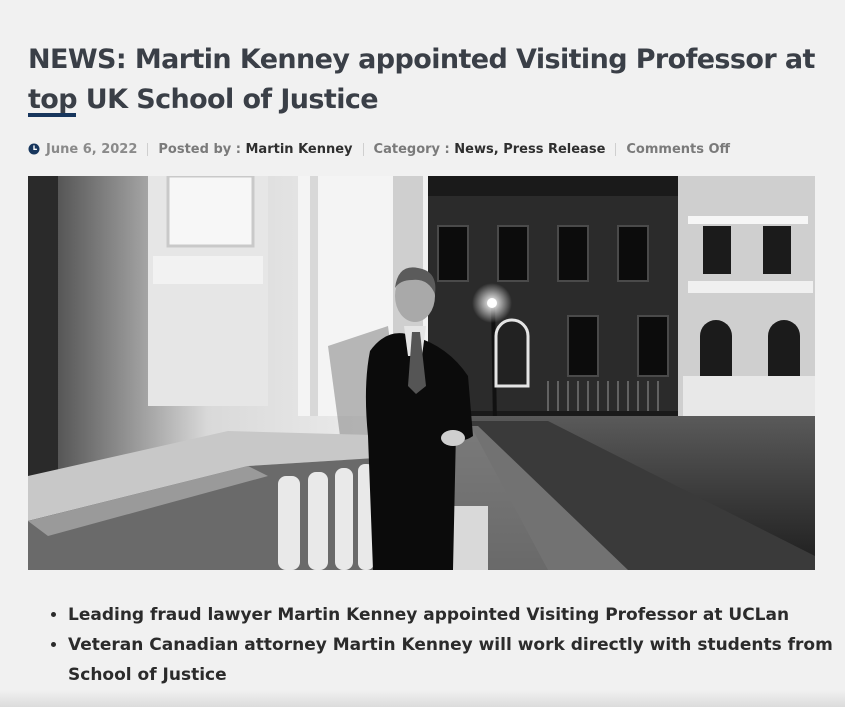  Describe the element at coordinates (422, 698) in the screenshot. I see `bottom-fade` at that location.